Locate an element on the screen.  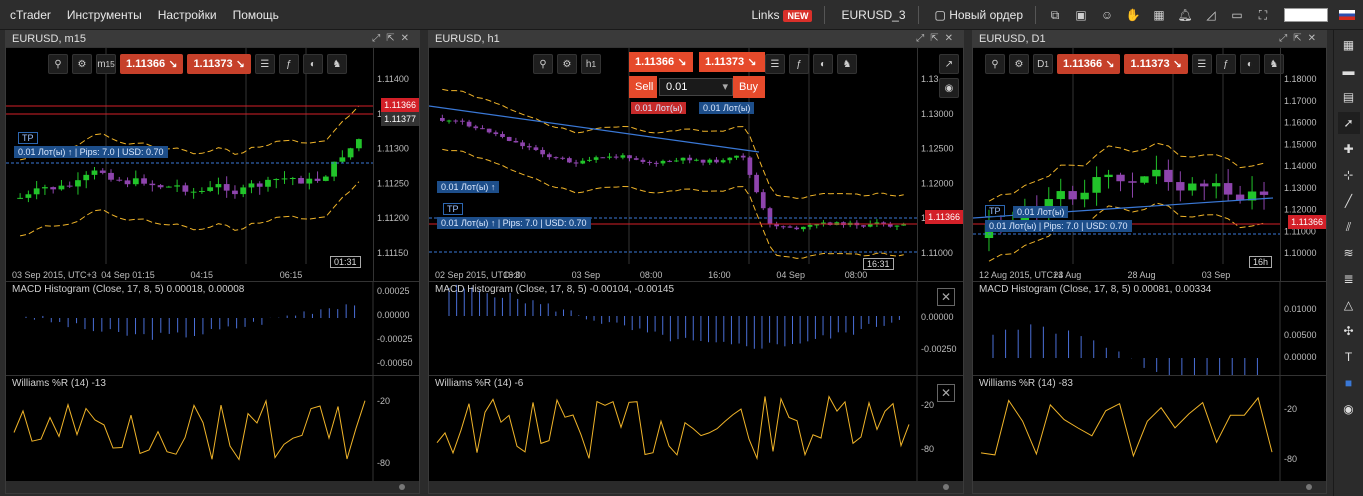
channel-icon: ⫽ is located at coordinates (1349, 227).